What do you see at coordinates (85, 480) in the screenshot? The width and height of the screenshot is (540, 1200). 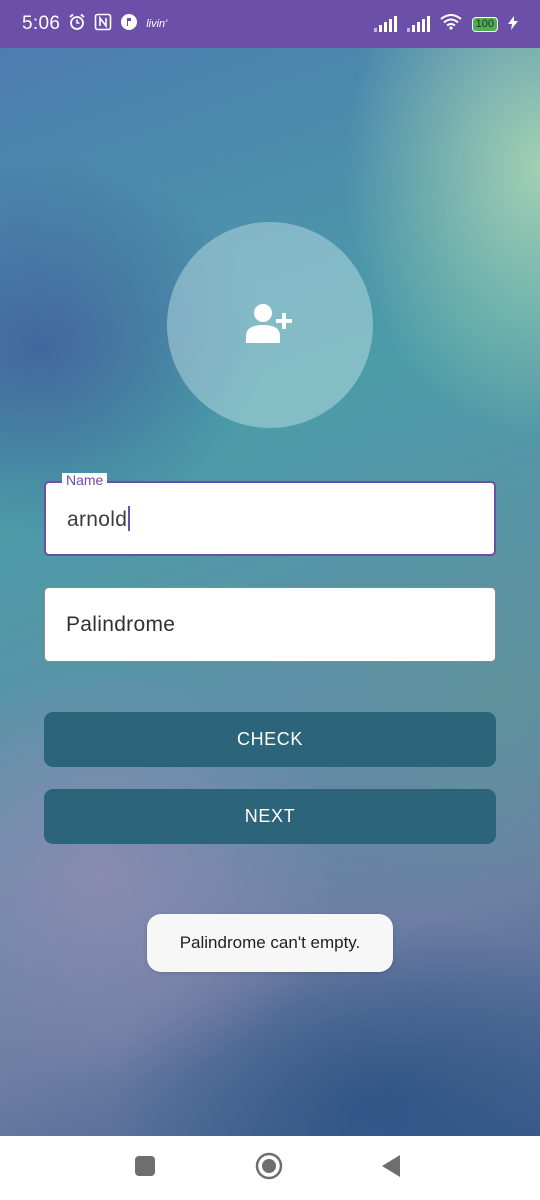 I see `name-field-label: Name` at bounding box center [85, 480].